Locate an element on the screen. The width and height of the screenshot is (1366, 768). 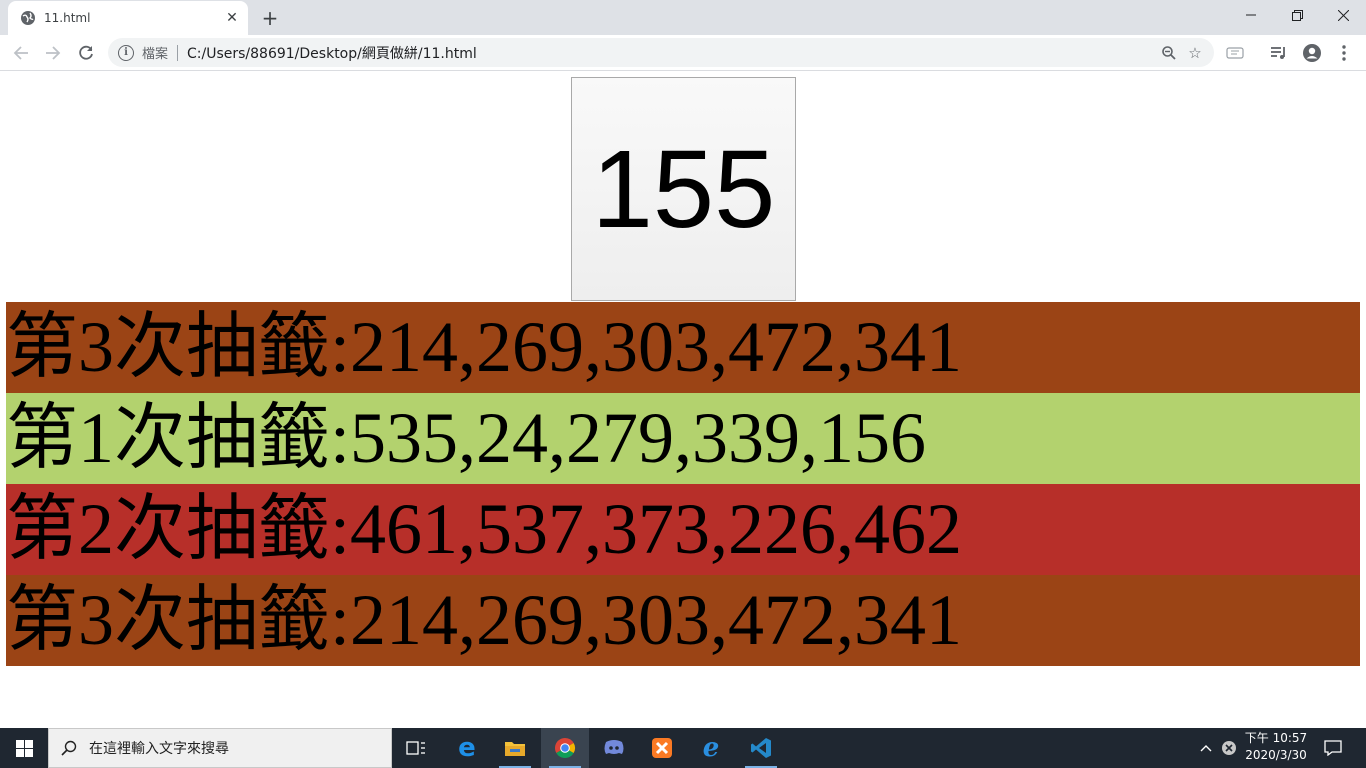
plus-icon: + is located at coordinates (270, 18).